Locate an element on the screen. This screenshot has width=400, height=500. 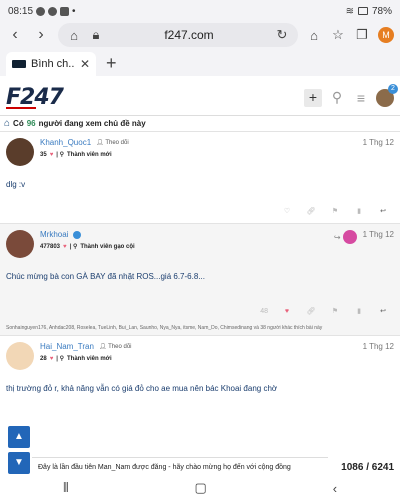
address-bar: ⌂ 🔒︎ f247.com ↻ is located at coordinates (178, 35).